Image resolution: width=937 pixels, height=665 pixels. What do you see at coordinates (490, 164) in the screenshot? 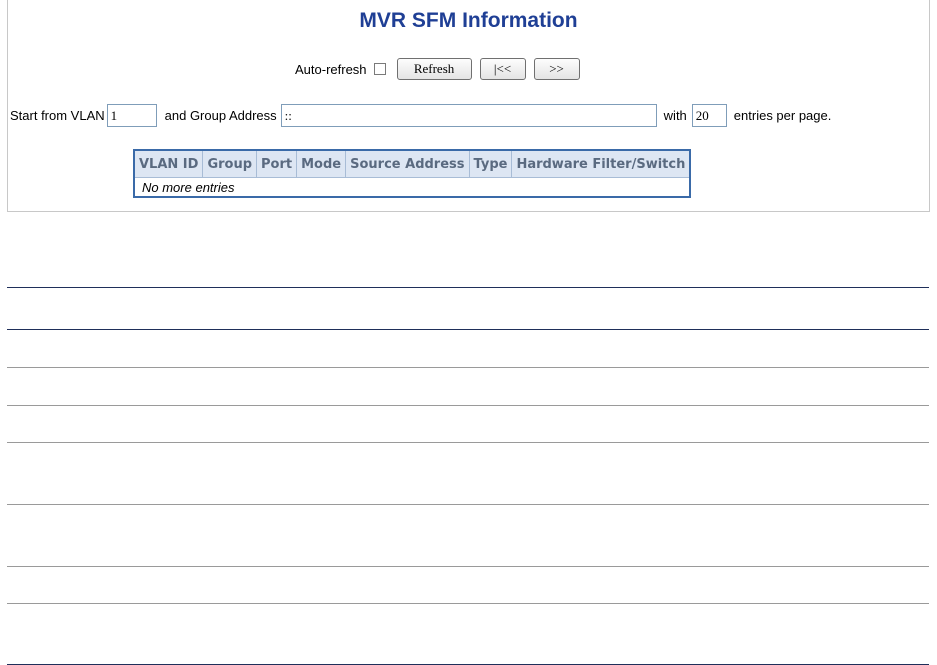
I see `col-type: Type` at bounding box center [490, 164].